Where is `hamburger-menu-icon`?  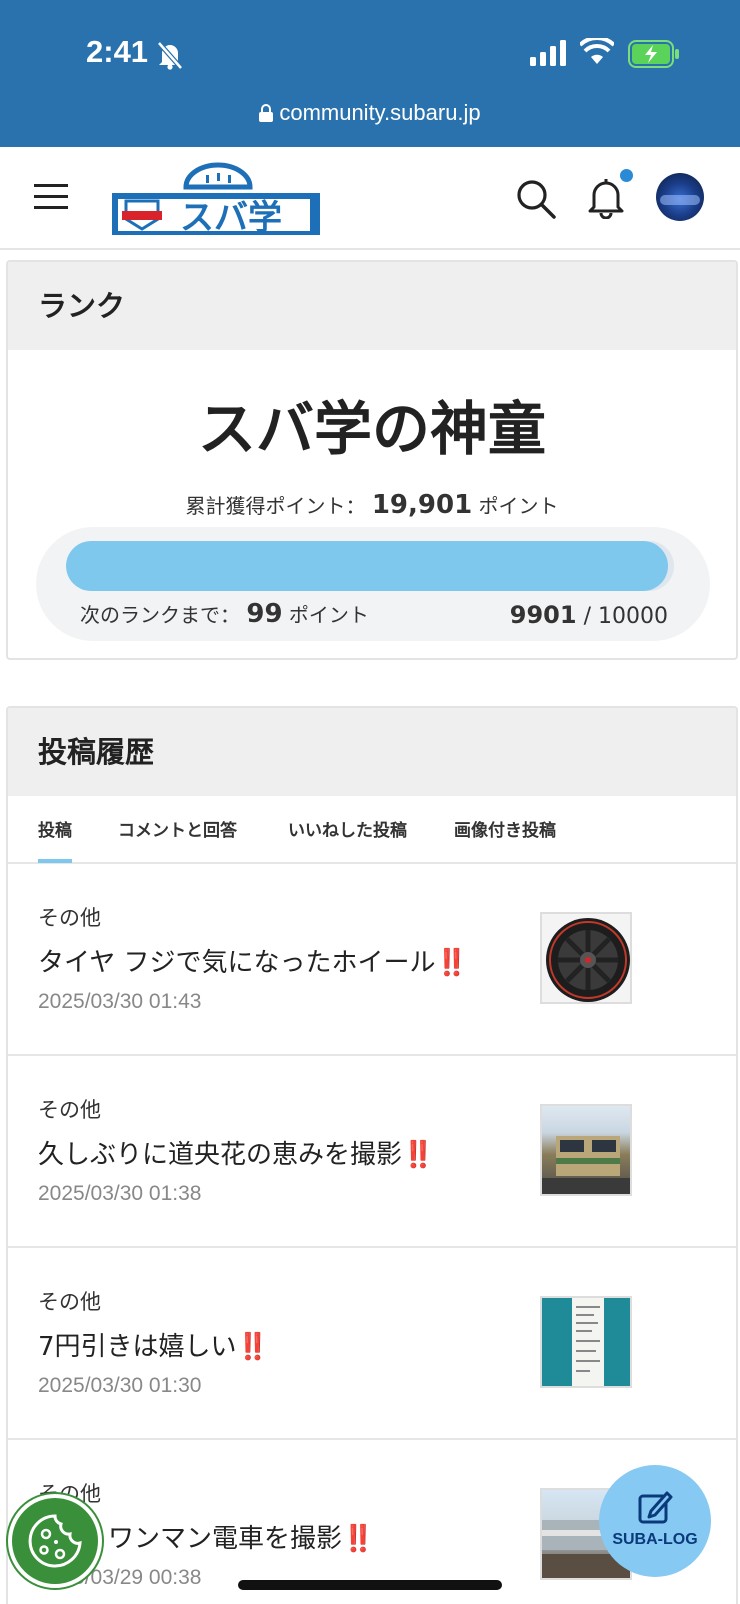 hamburger-menu-icon is located at coordinates (52, 197).